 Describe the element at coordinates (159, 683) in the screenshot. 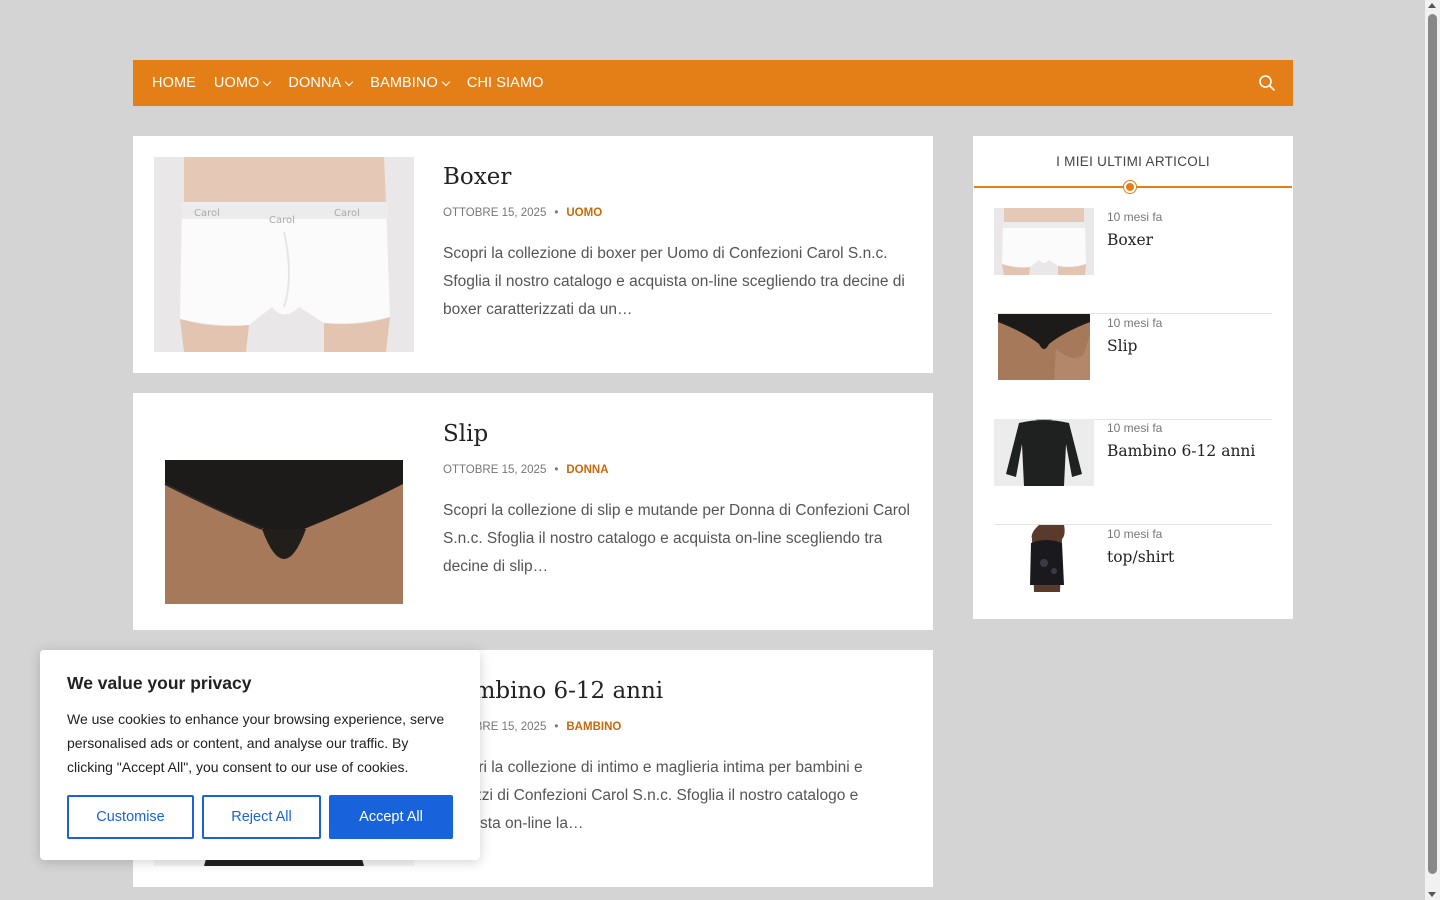

I see `cookie-title: We value your privacy` at that location.